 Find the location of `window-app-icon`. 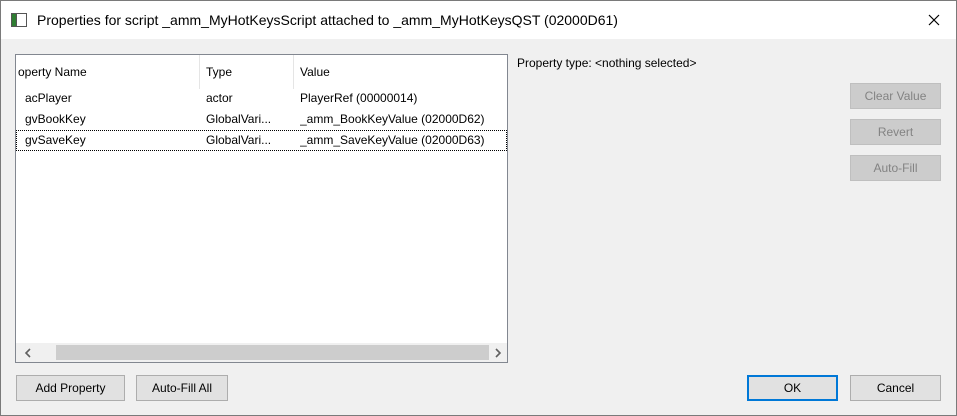

window-app-icon is located at coordinates (19, 20).